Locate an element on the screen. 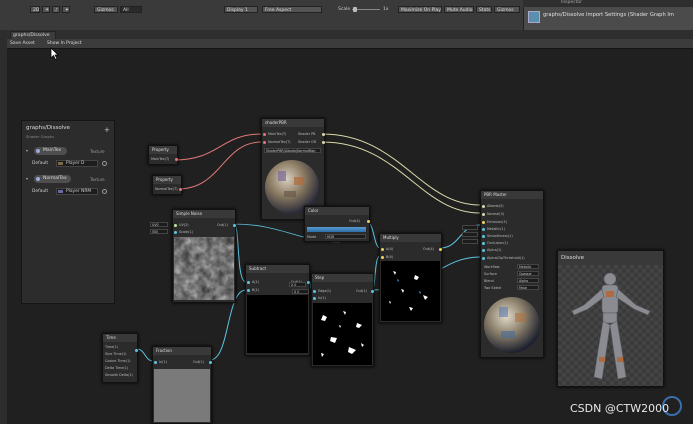  add-property-button: + is located at coordinates (107, 130).